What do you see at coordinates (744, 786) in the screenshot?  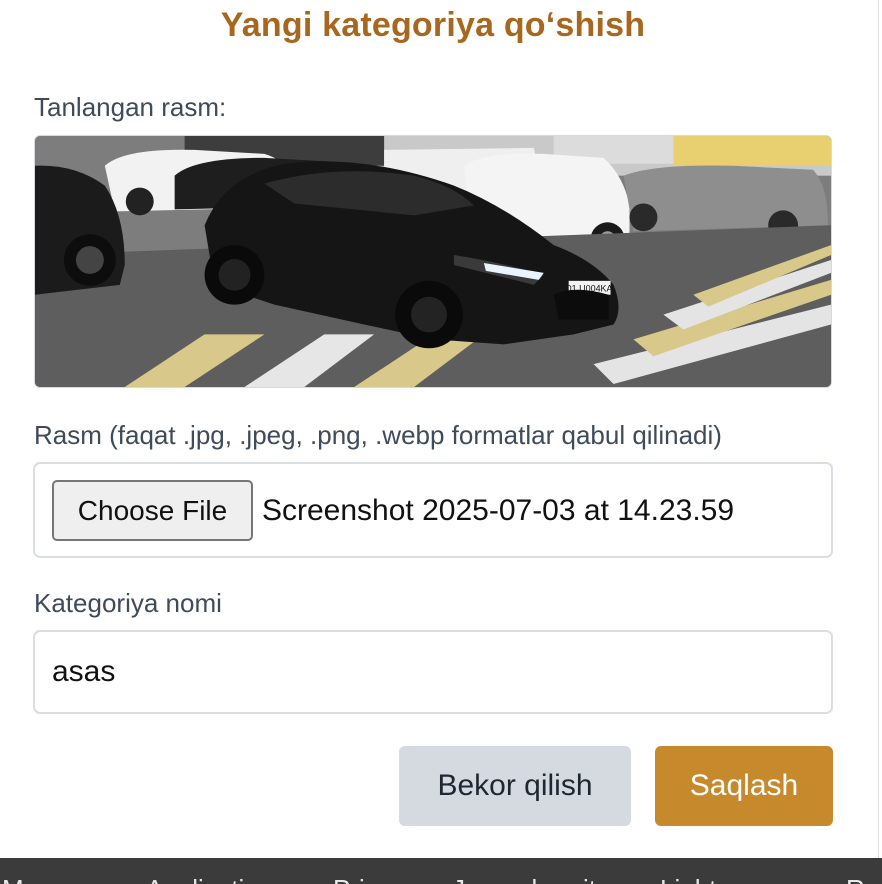 I see `save-button: Saqlash` at bounding box center [744, 786].